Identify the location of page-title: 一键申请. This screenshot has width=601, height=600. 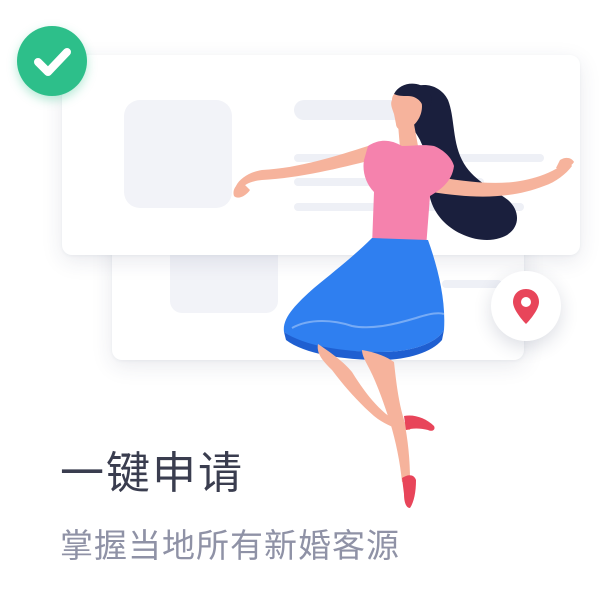
(152, 473).